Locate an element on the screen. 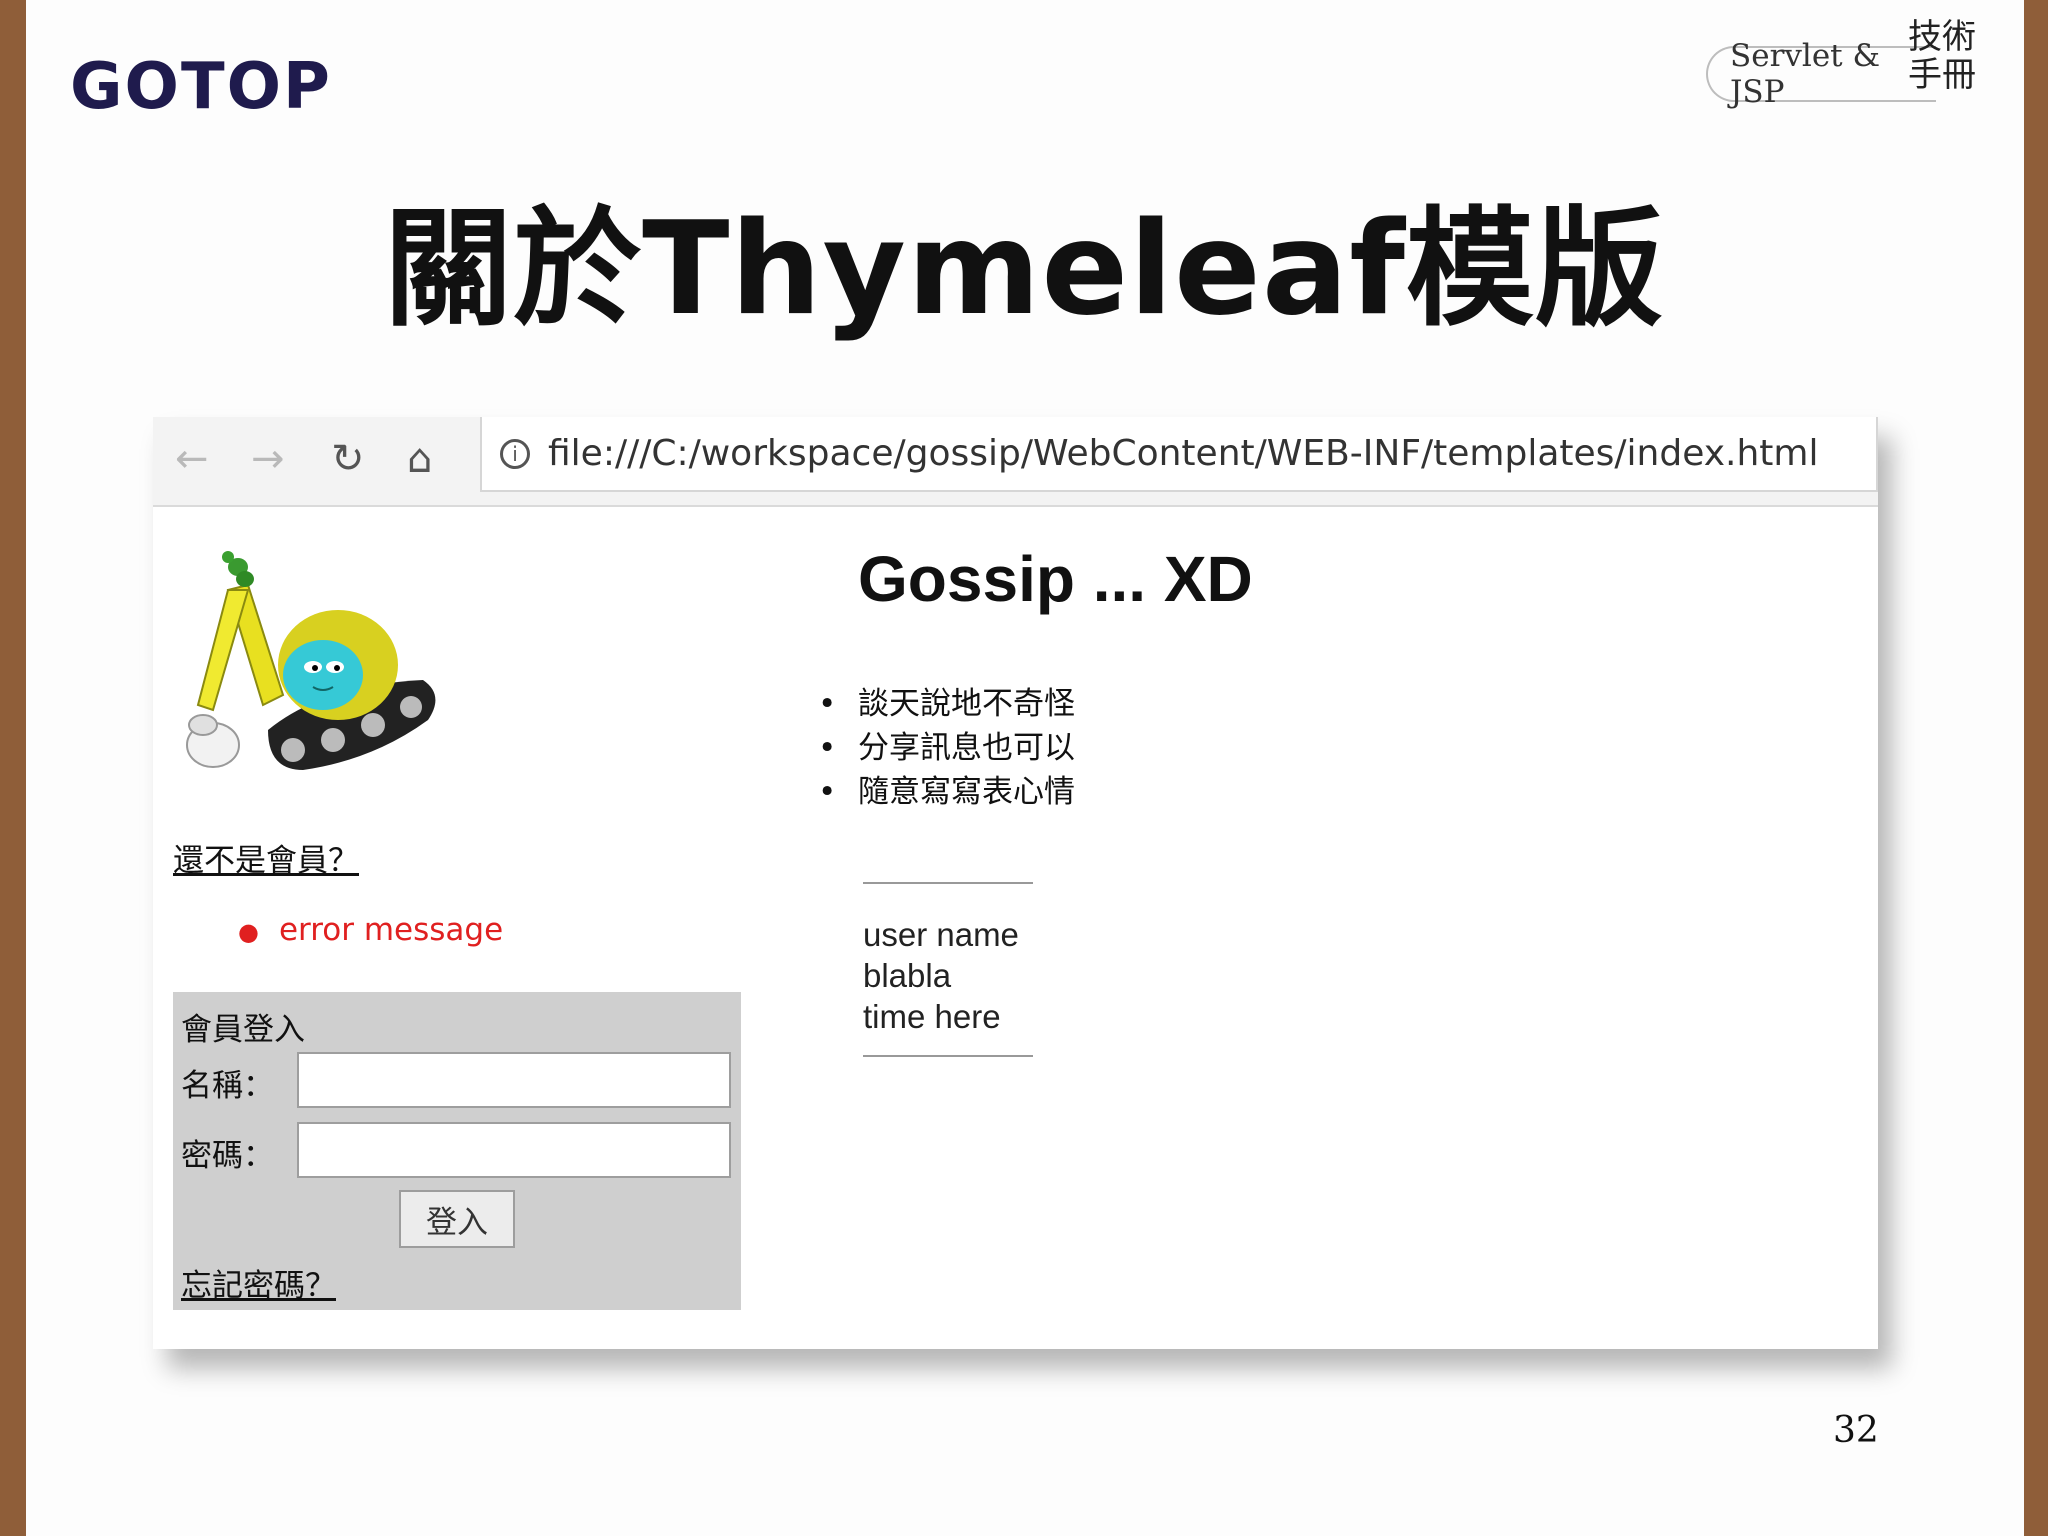 This screenshot has height=1536, width=2048. message-user: user name is located at coordinates (941, 934).